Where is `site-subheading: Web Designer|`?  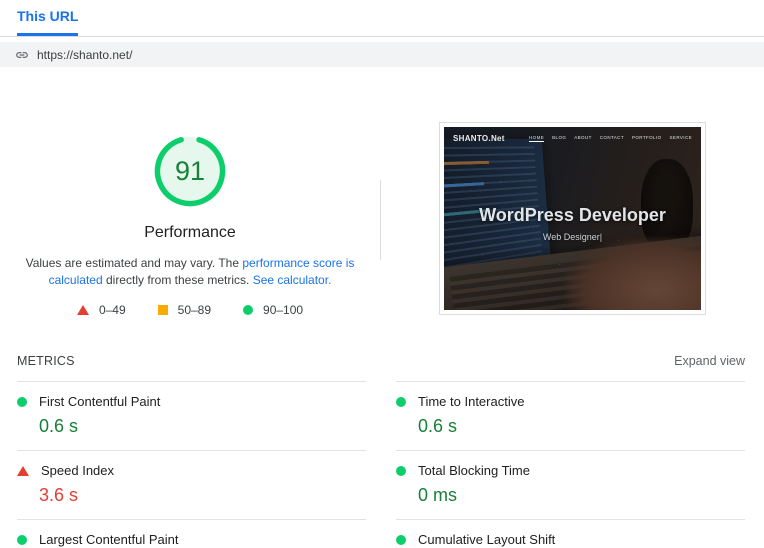 site-subheading: Web Designer| is located at coordinates (572, 237).